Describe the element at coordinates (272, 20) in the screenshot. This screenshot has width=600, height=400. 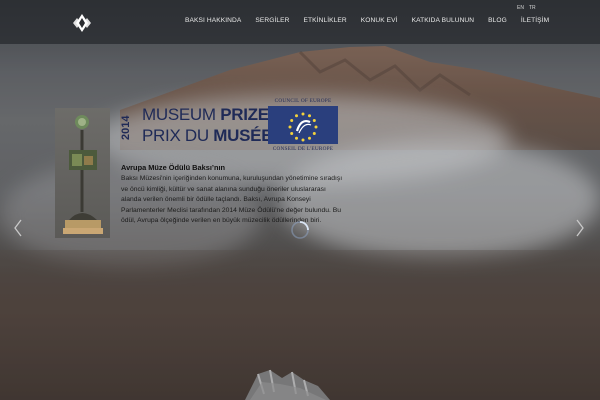
I see `nav-item-exhibitions: SERGİLER` at that location.